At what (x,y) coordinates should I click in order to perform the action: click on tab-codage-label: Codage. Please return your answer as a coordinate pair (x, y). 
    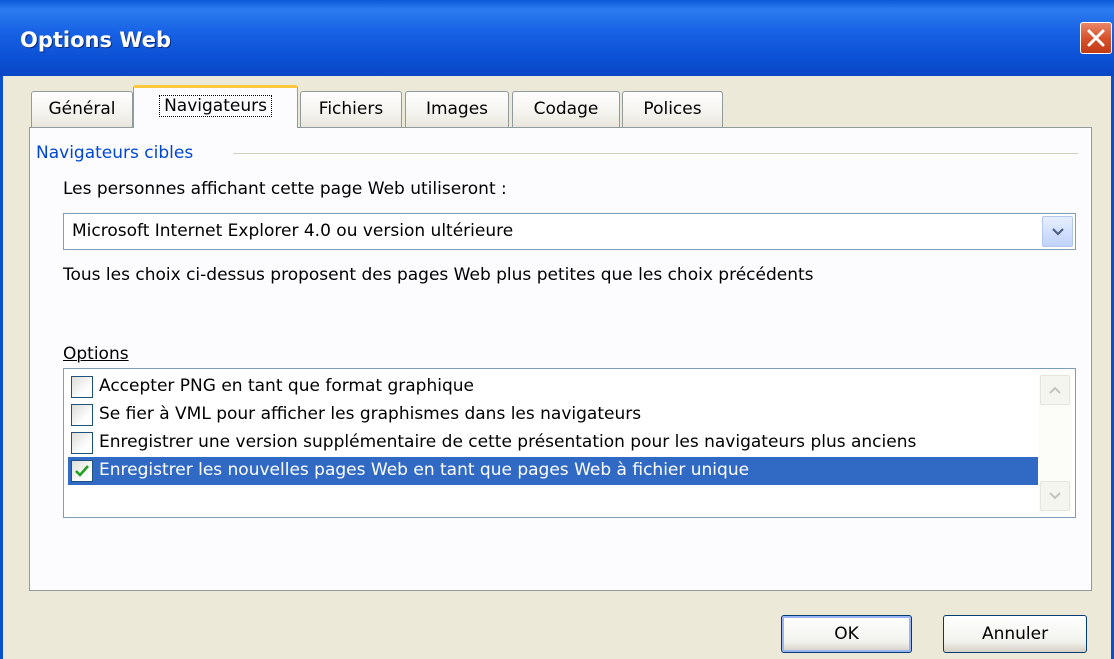
    Looking at the image, I should click on (566, 109).